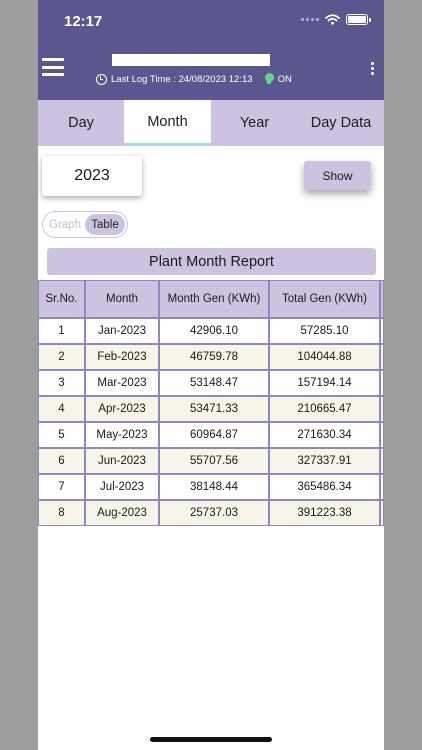 Image resolution: width=422 pixels, height=750 pixels. Describe the element at coordinates (324, 357) in the screenshot. I see `table-cell: 104044.88` at that location.